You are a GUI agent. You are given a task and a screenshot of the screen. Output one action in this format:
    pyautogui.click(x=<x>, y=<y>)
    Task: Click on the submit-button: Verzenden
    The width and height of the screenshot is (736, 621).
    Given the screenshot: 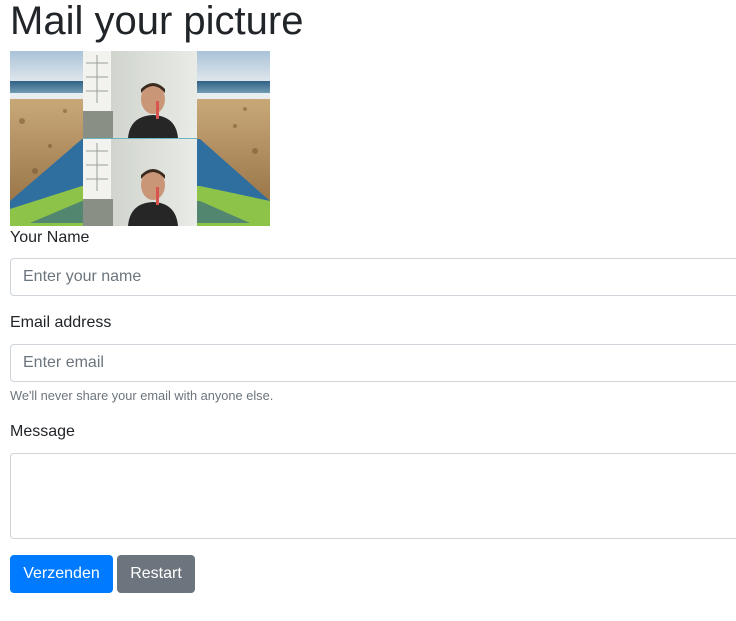 What is the action you would take?
    pyautogui.click(x=61, y=574)
    